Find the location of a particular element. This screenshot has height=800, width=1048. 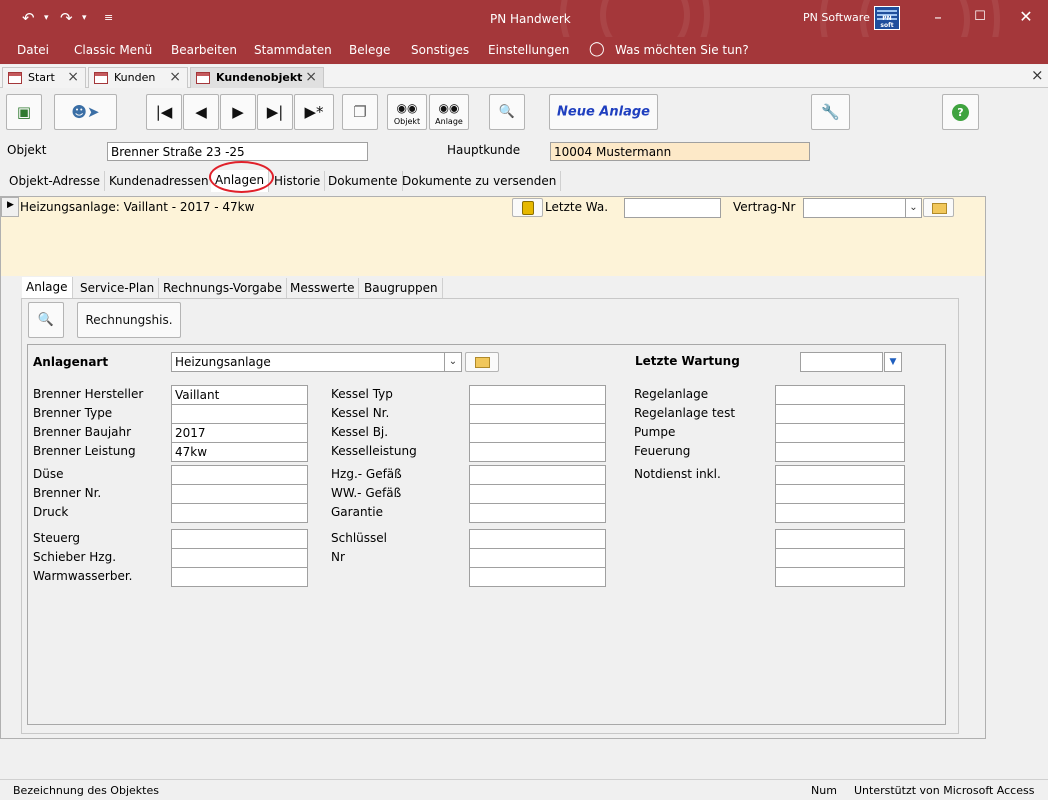

menu-bearbeiten: Bearbeiten is located at coordinates (204, 50).